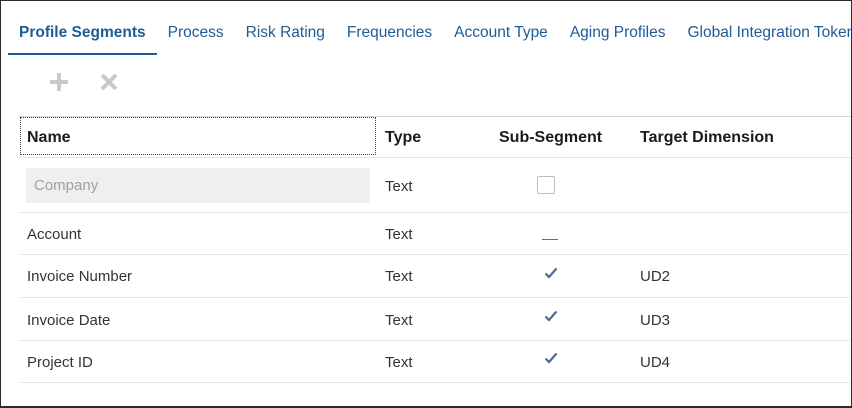  What do you see at coordinates (435, 137) in the screenshot?
I see `table-header: Name Type Sub-Segment Target Dimension` at bounding box center [435, 137].